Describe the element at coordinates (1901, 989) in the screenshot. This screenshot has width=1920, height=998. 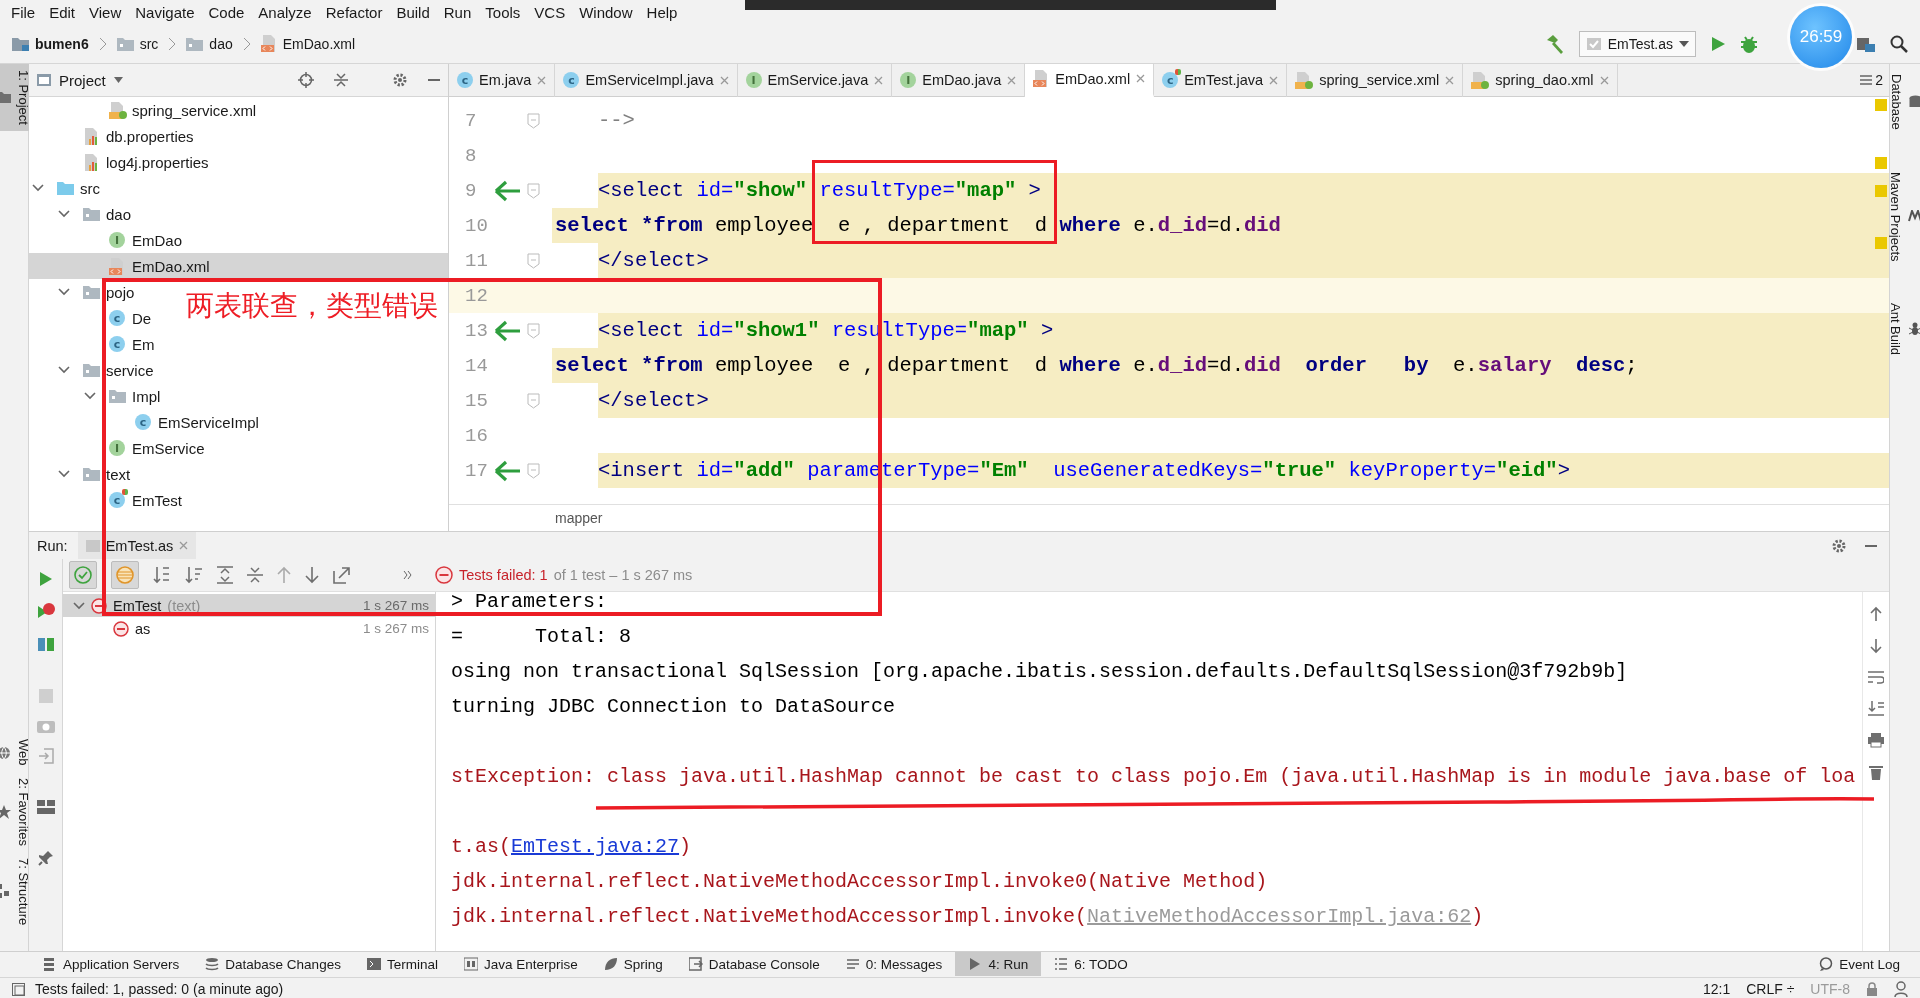
I see `person-icon` at that location.